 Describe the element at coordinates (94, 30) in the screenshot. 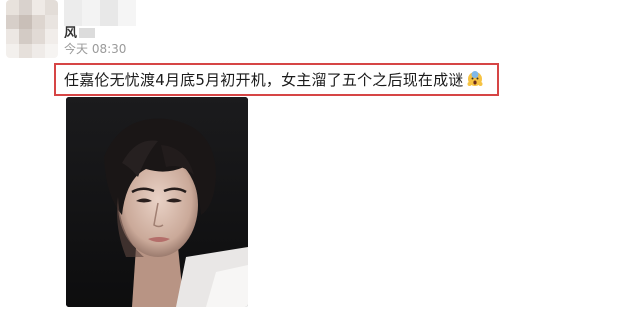

I see `username-visible-fragment: 风` at that location.